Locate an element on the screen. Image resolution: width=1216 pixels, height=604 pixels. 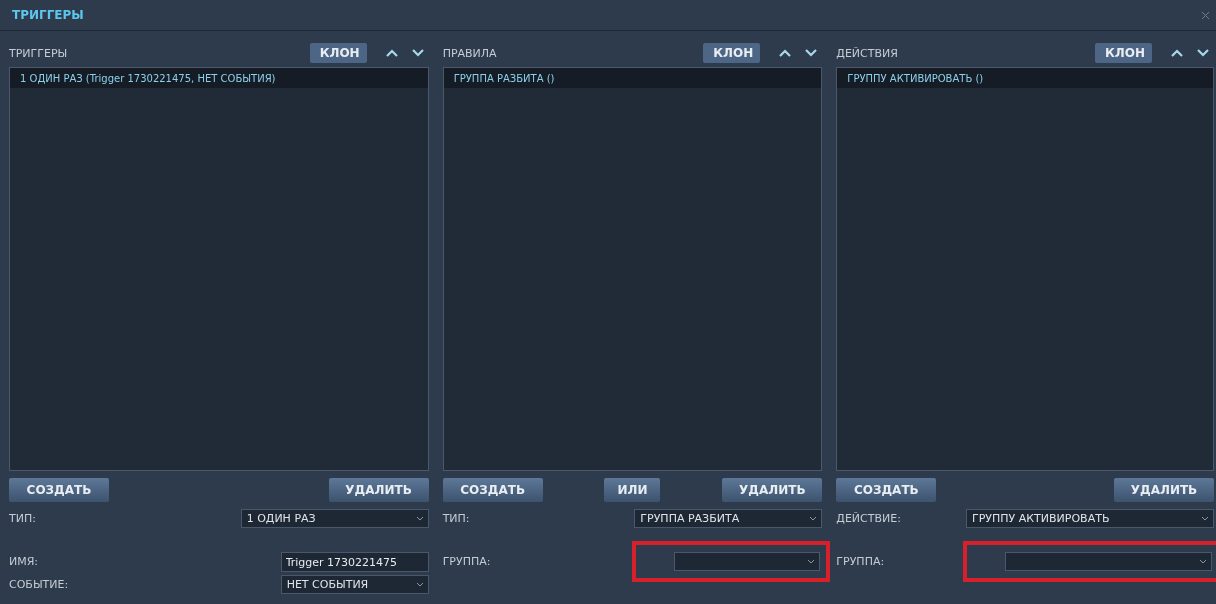
dropdown: 1 ОДИН РАЗ is located at coordinates (334, 518).